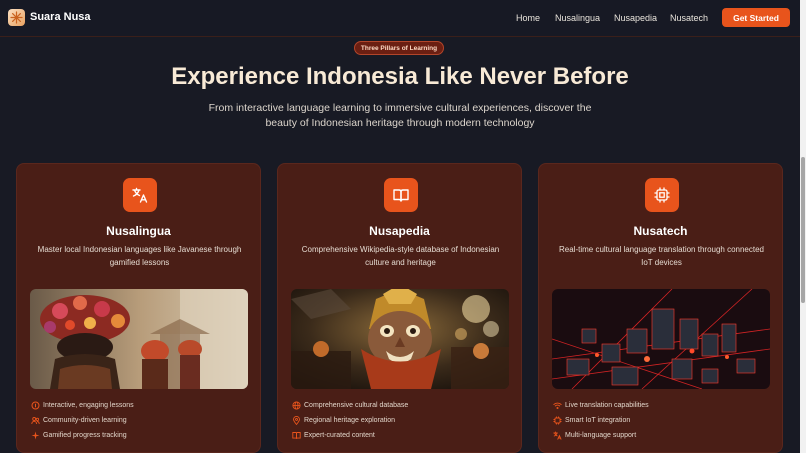 The height and width of the screenshot is (453, 806). I want to click on wifi-icon, so click(557, 406).